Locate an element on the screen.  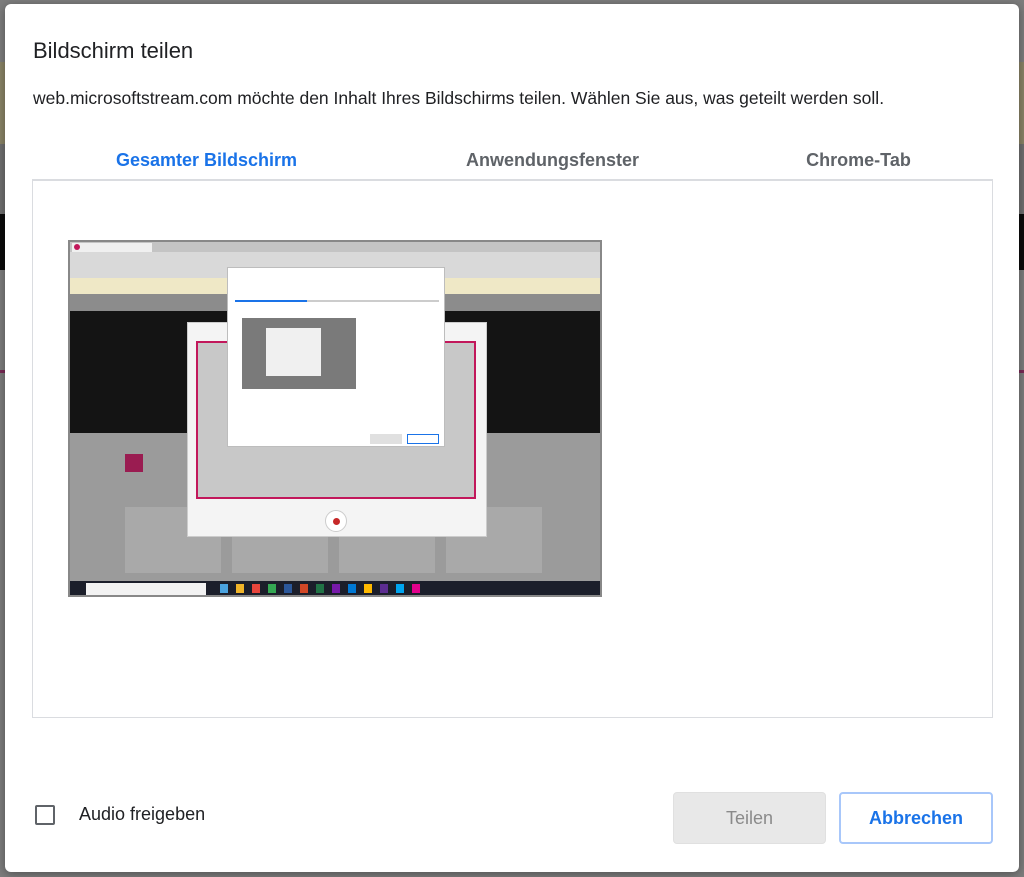
tab-chrome-tab: Chrome-Tab is located at coordinates (858, 160).